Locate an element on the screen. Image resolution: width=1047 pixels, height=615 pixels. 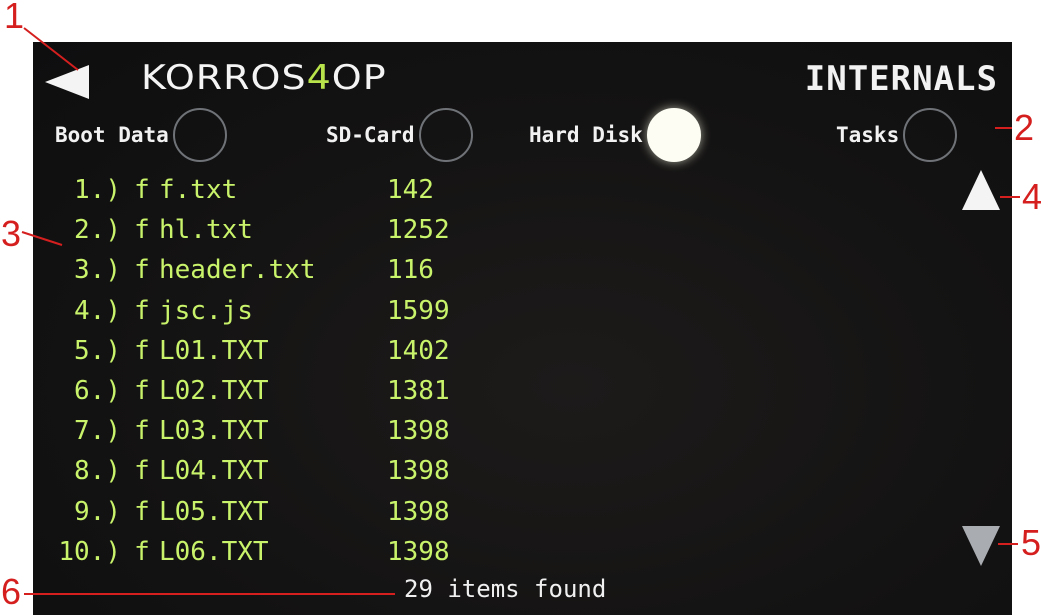
file-size: 1402 is located at coordinates (418, 350).